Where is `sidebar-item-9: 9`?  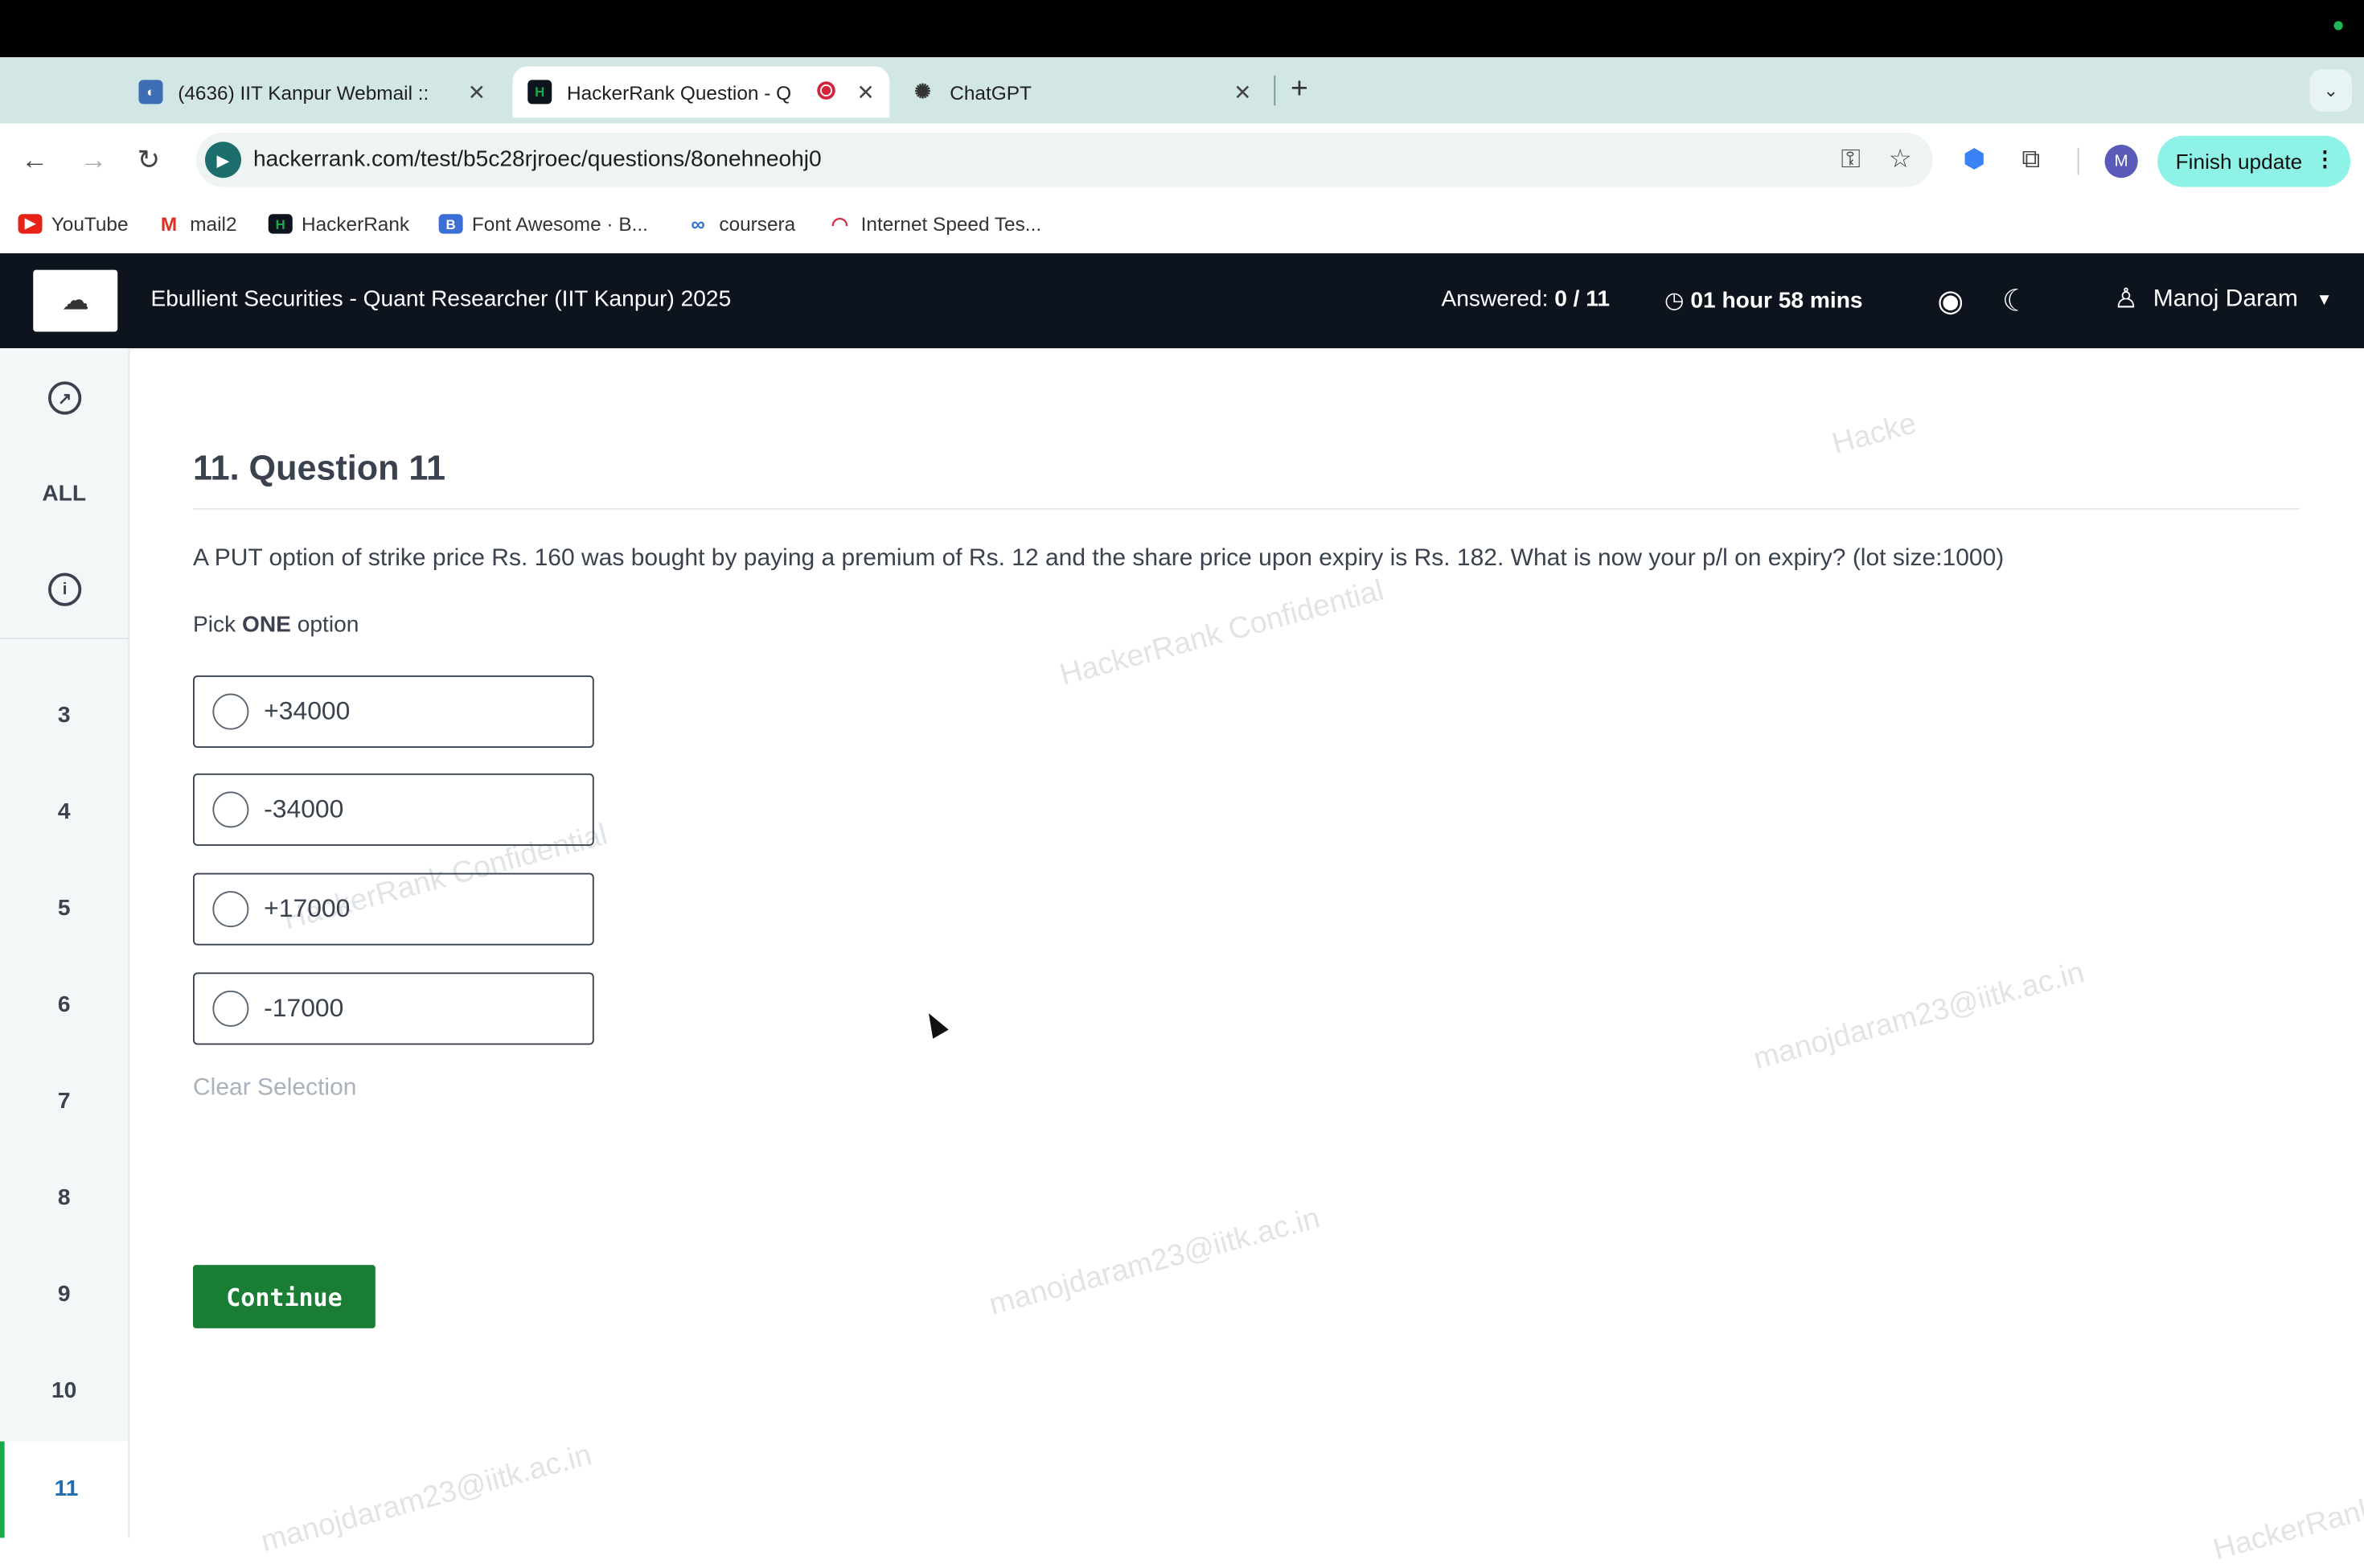 sidebar-item-9: 9 is located at coordinates (64, 1294).